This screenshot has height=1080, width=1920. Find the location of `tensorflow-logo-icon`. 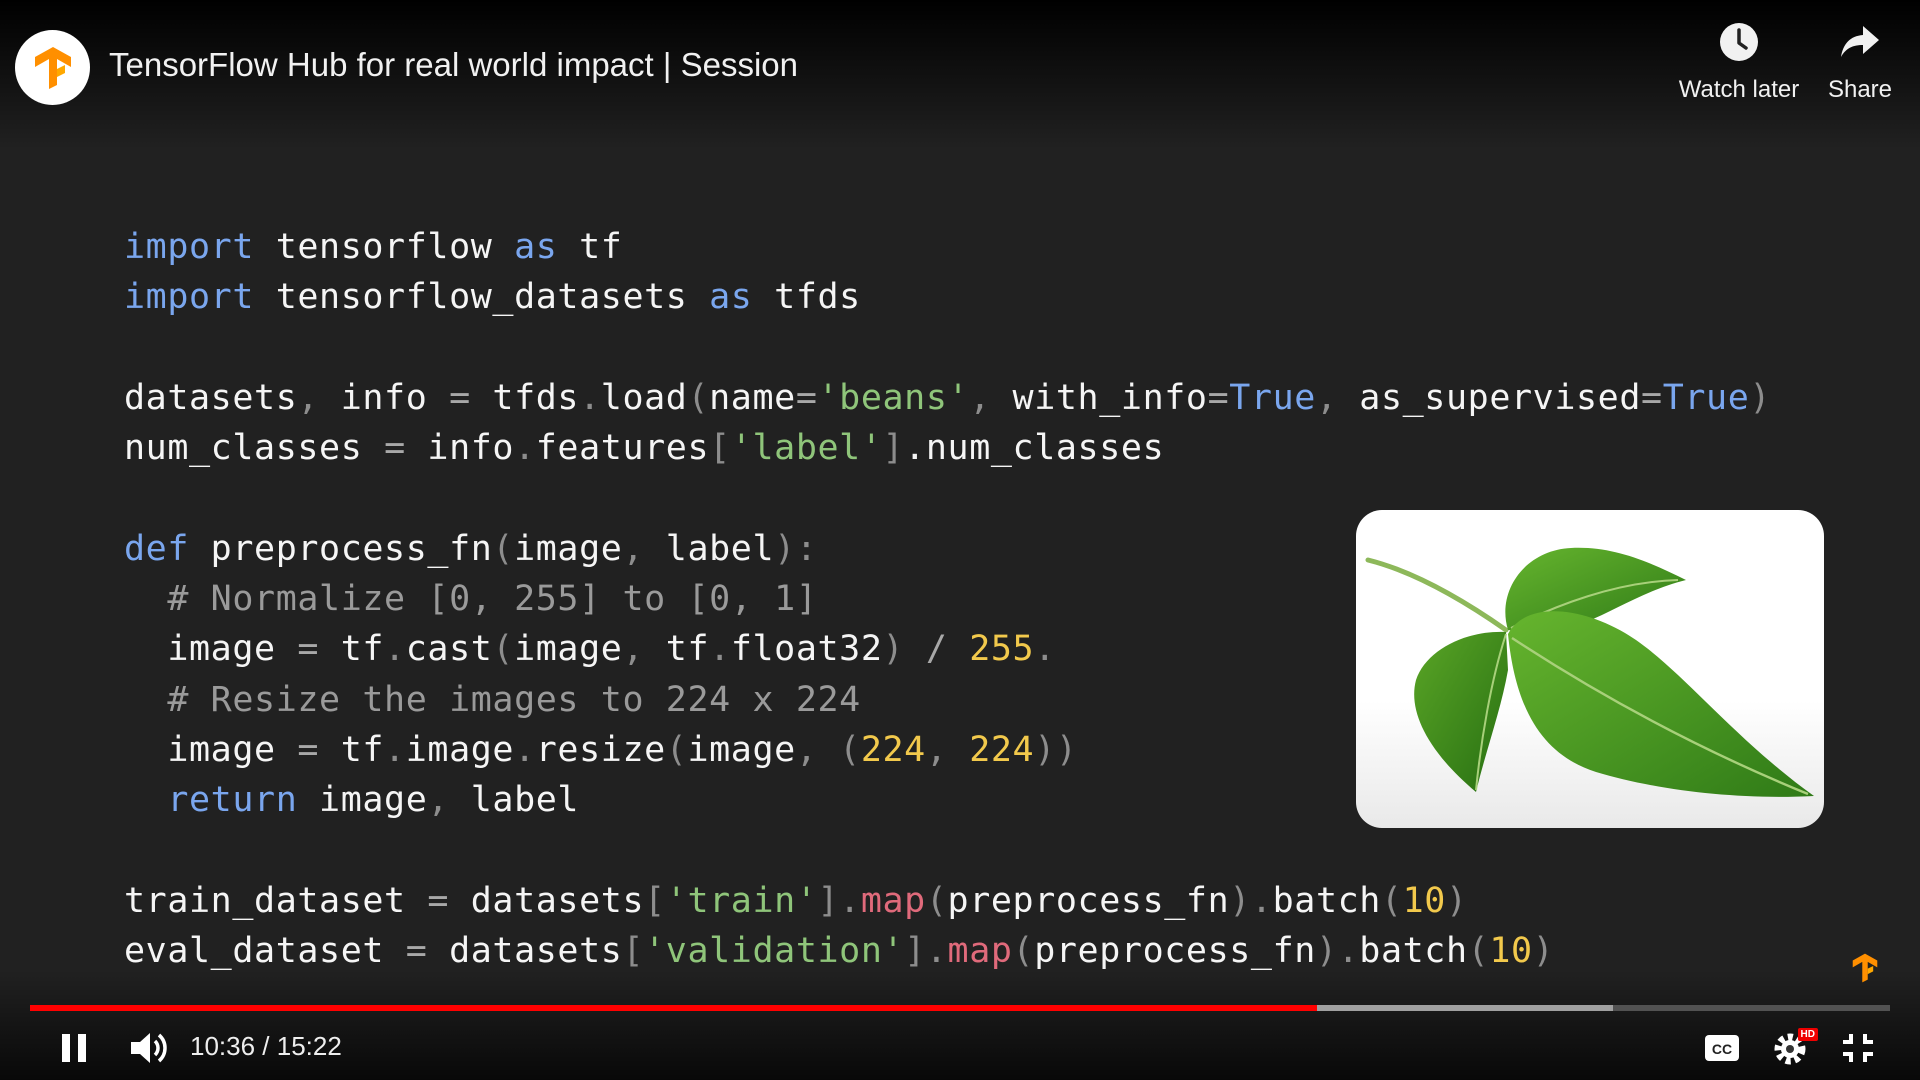

tensorflow-logo-icon is located at coordinates (52, 67).